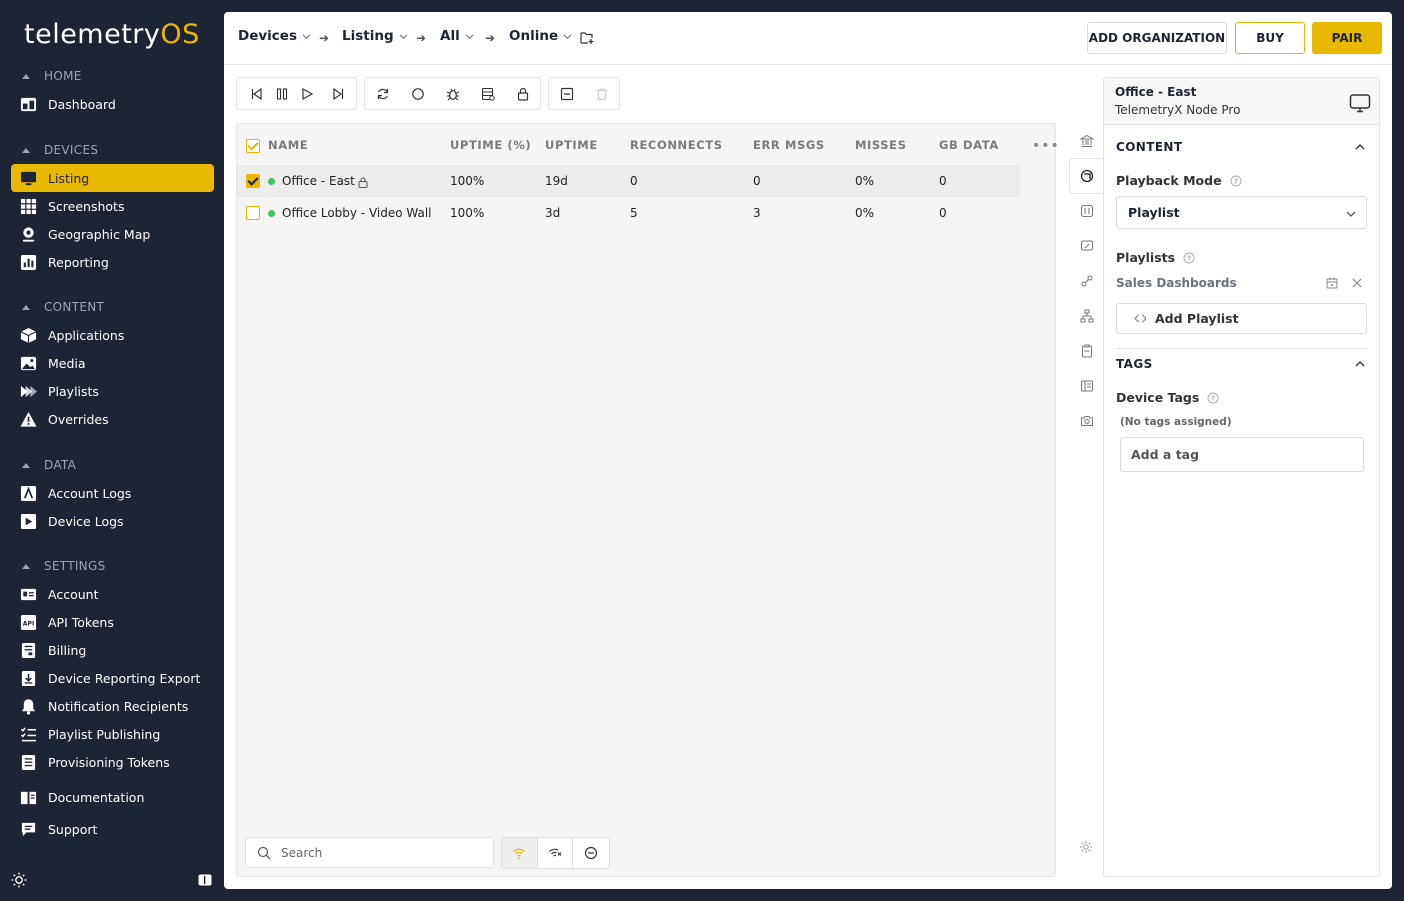  Describe the element at coordinates (601, 93) in the screenshot. I see `delete-button` at that location.